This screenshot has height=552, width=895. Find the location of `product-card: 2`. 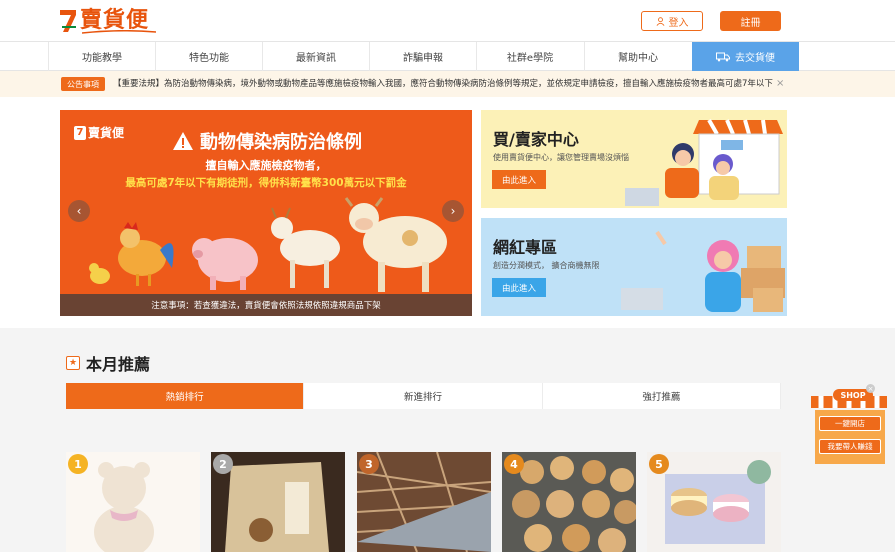

product-card: 2 is located at coordinates (278, 502).